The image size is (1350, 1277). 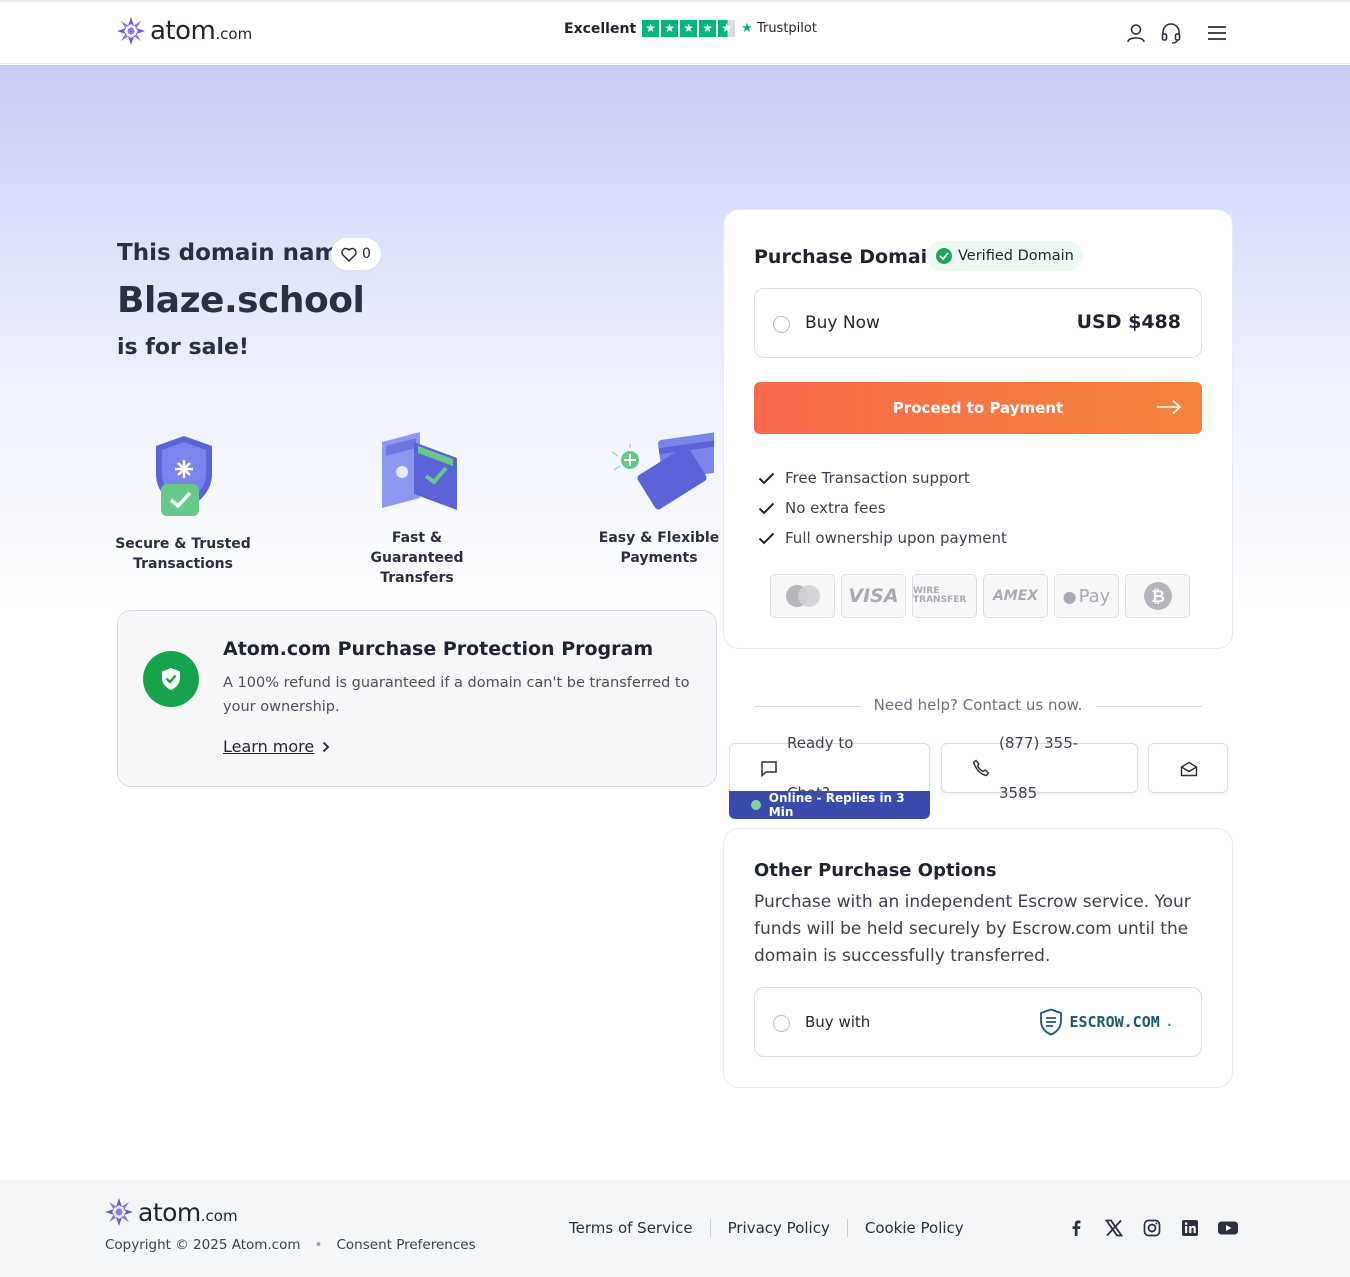 What do you see at coordinates (600, 28) in the screenshot?
I see `trust-label: Excellent` at bounding box center [600, 28].